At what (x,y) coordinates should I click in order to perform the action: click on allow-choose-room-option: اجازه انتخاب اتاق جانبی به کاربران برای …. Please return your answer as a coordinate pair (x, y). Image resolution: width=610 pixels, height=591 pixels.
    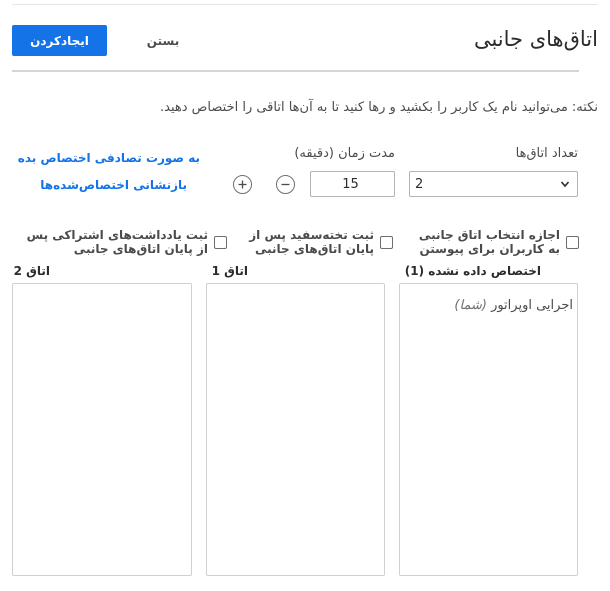
    Looking at the image, I should click on (491, 242).